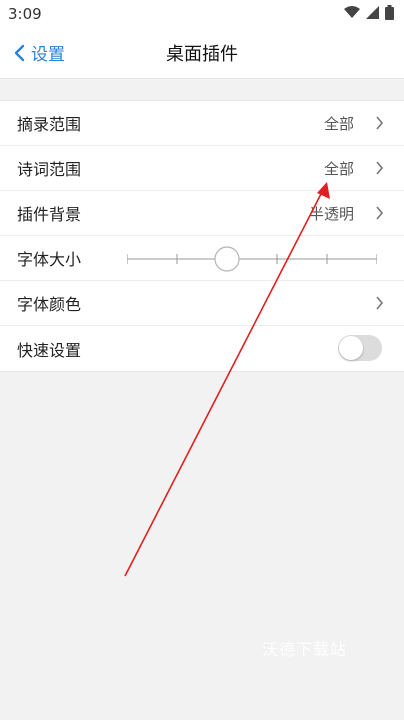 Image resolution: width=404 pixels, height=720 pixels. Describe the element at coordinates (202, 14) in the screenshot. I see `status-bar: 3:09` at that location.